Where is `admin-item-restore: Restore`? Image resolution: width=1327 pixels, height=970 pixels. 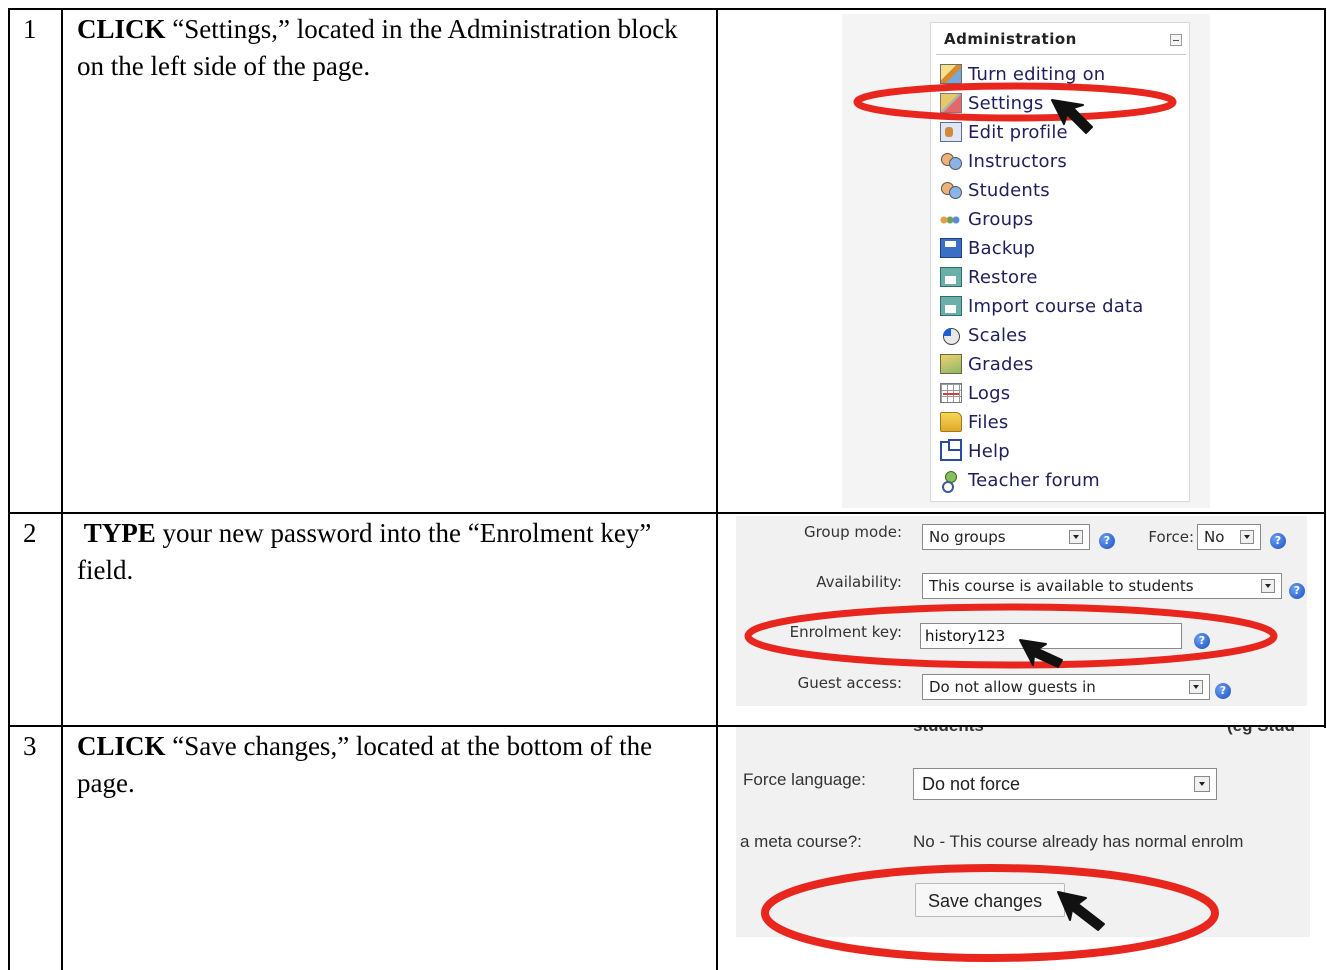 admin-item-restore: Restore is located at coordinates (989, 277).